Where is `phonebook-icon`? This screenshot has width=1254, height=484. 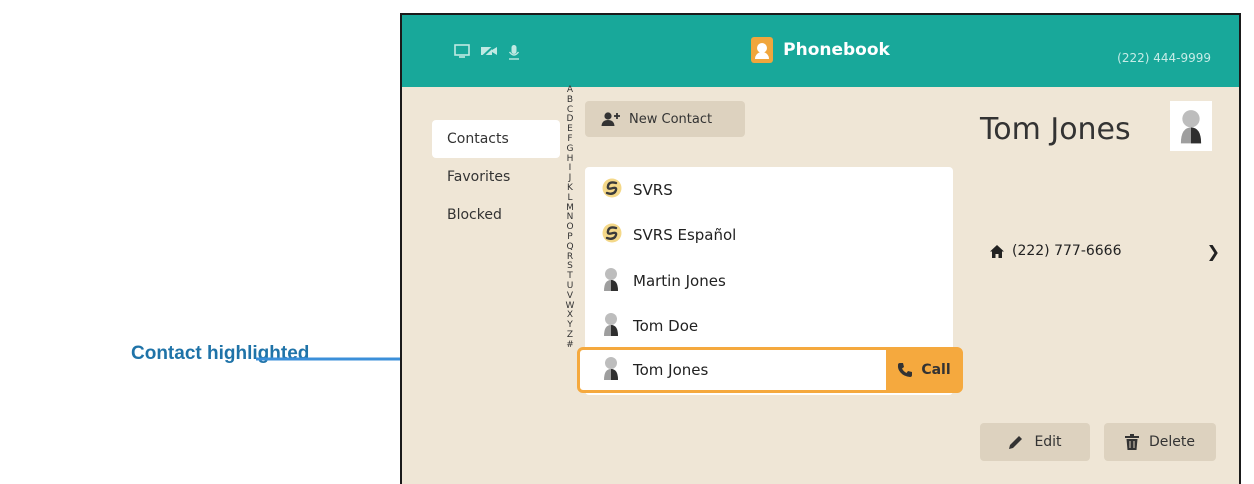
phonebook-icon is located at coordinates (762, 50).